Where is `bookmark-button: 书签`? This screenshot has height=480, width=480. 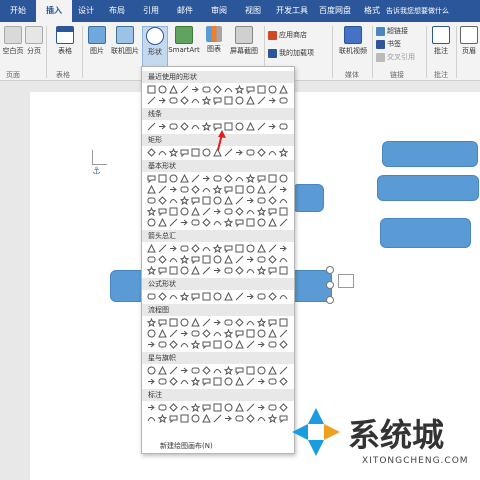
bookmark-button: 书签 is located at coordinates (388, 44).